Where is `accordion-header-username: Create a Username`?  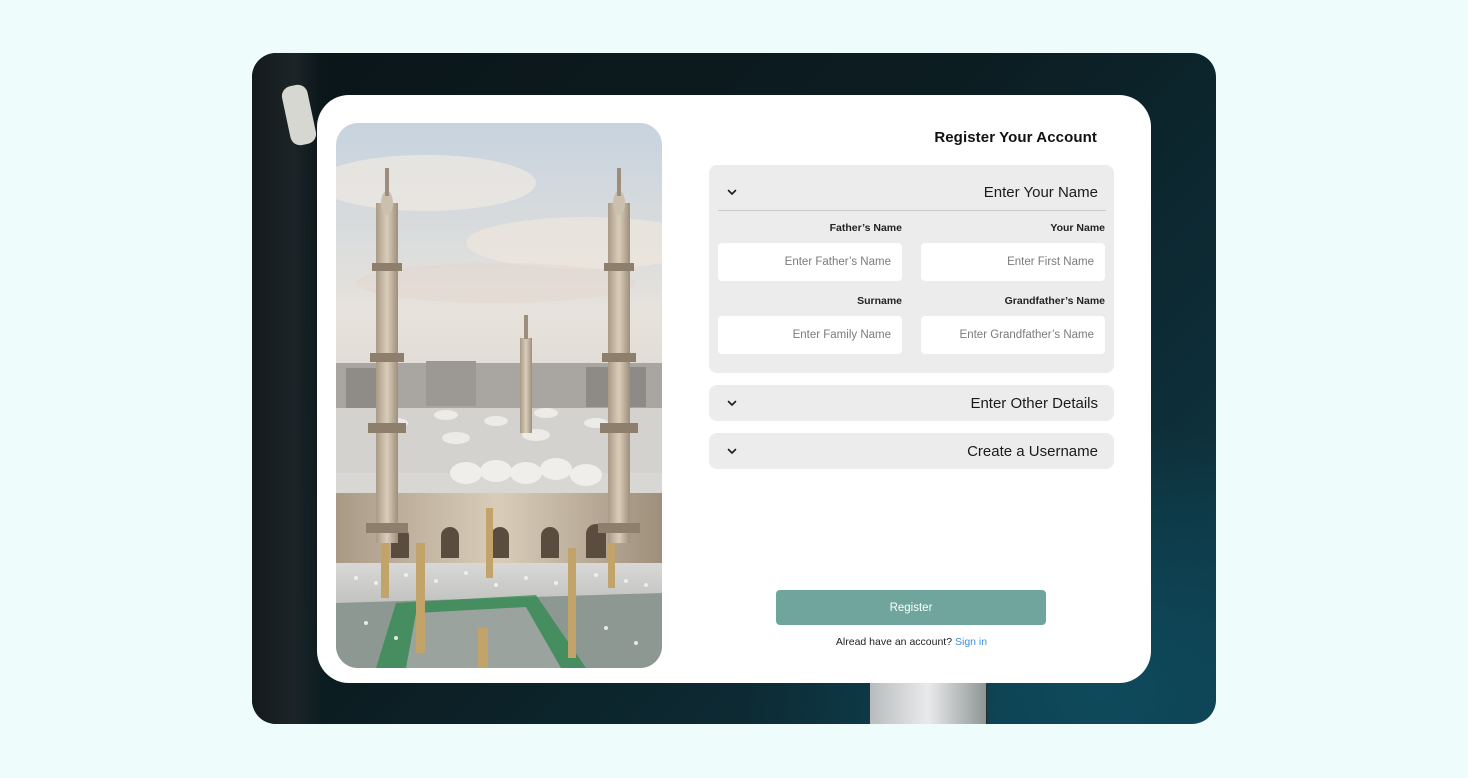 accordion-header-username: Create a Username is located at coordinates (911, 451).